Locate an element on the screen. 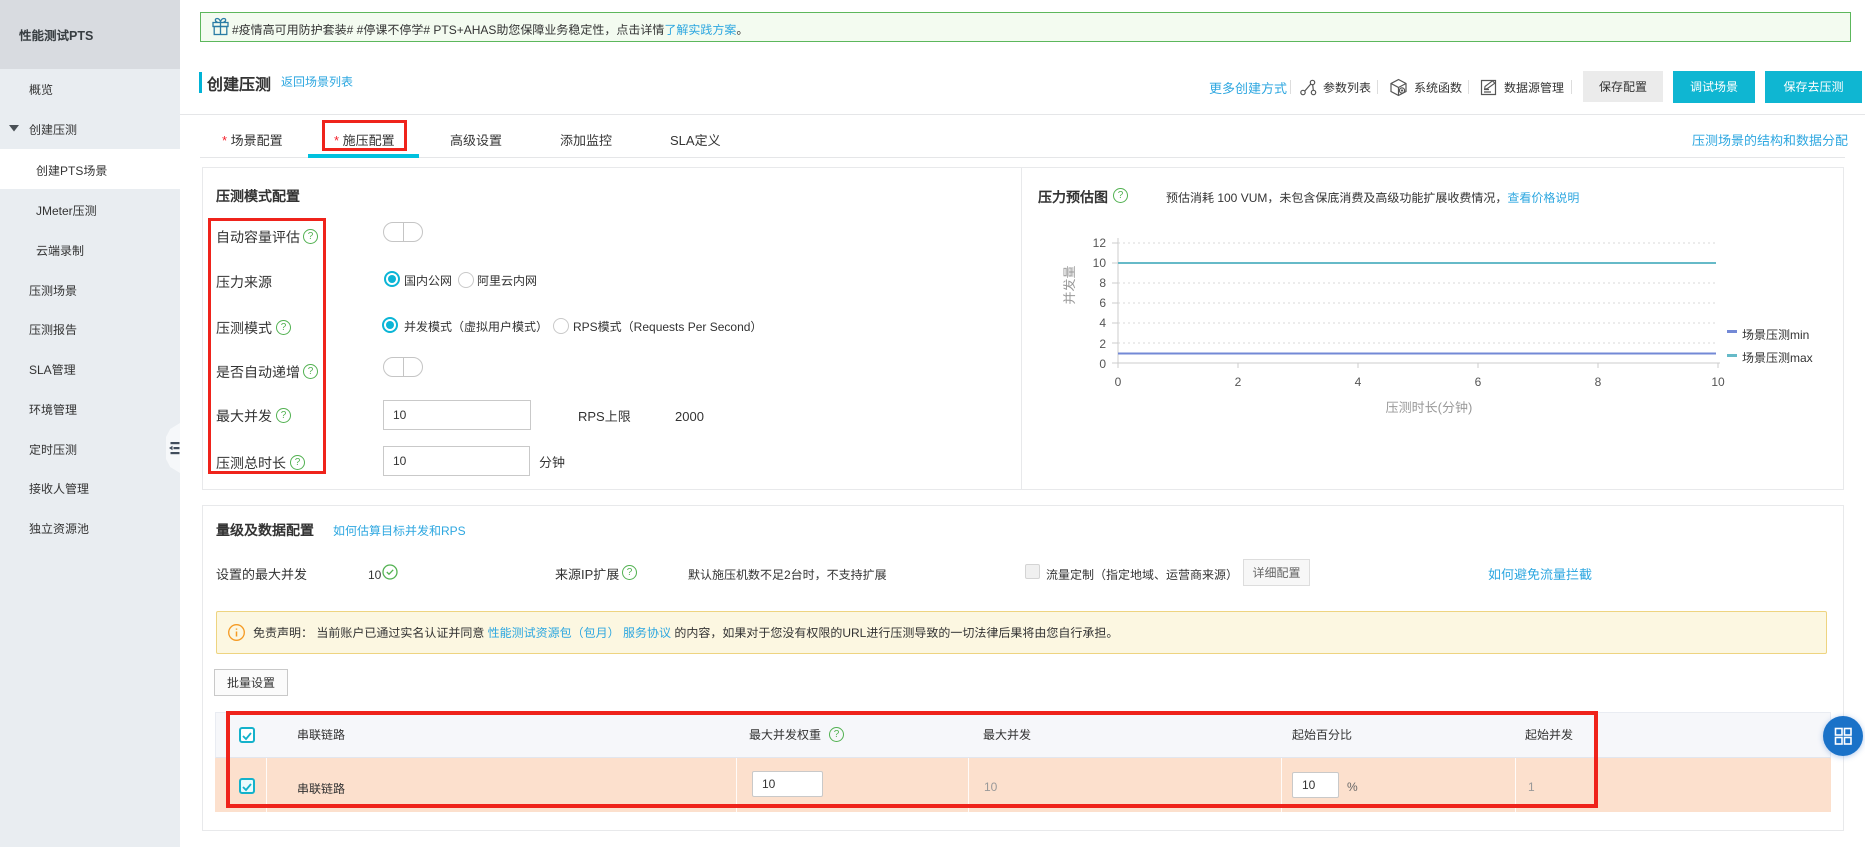  svg-text: 场景压测min is located at coordinates (1775, 335).